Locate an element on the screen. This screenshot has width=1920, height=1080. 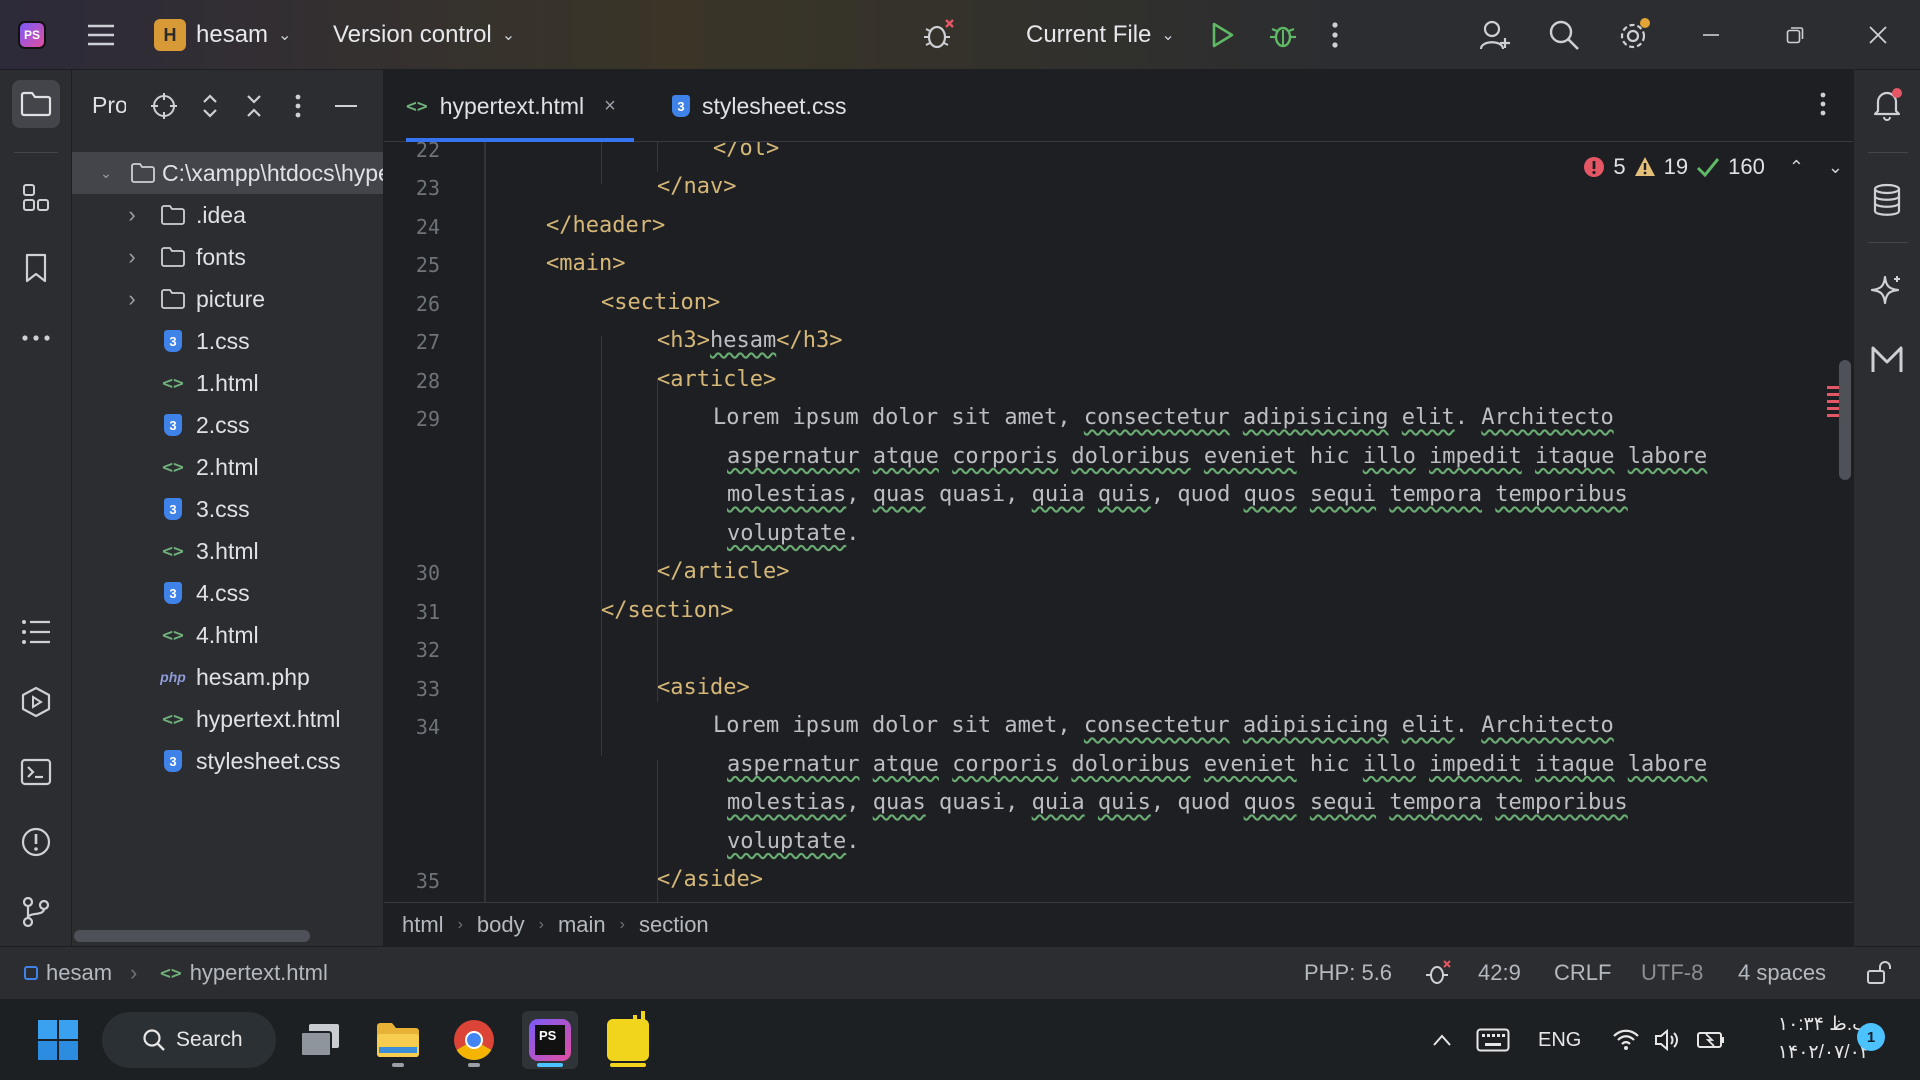
tree-item: 3 3.css is located at coordinates (227, 509).